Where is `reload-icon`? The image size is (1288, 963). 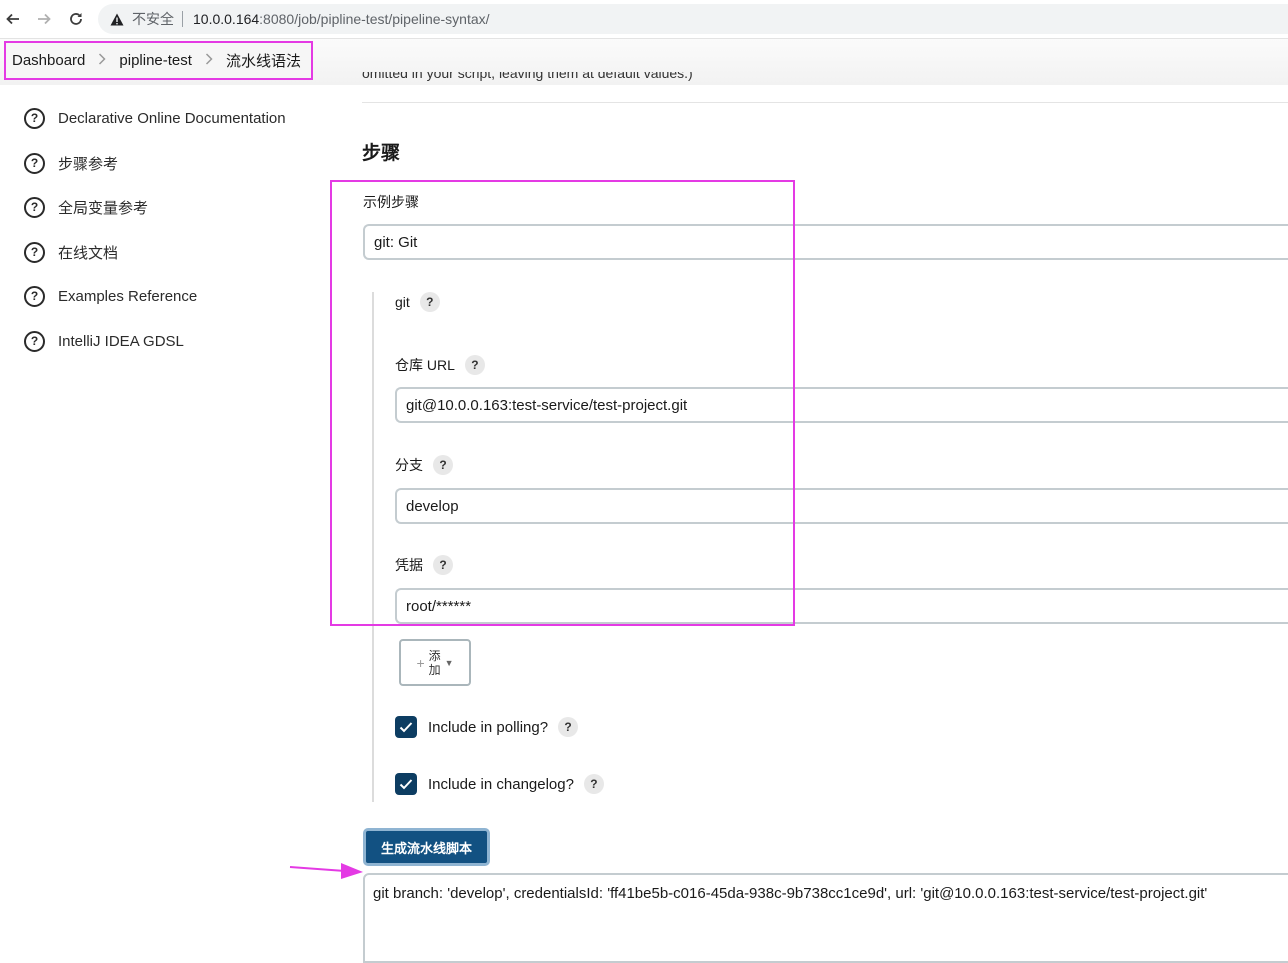 reload-icon is located at coordinates (76, 19).